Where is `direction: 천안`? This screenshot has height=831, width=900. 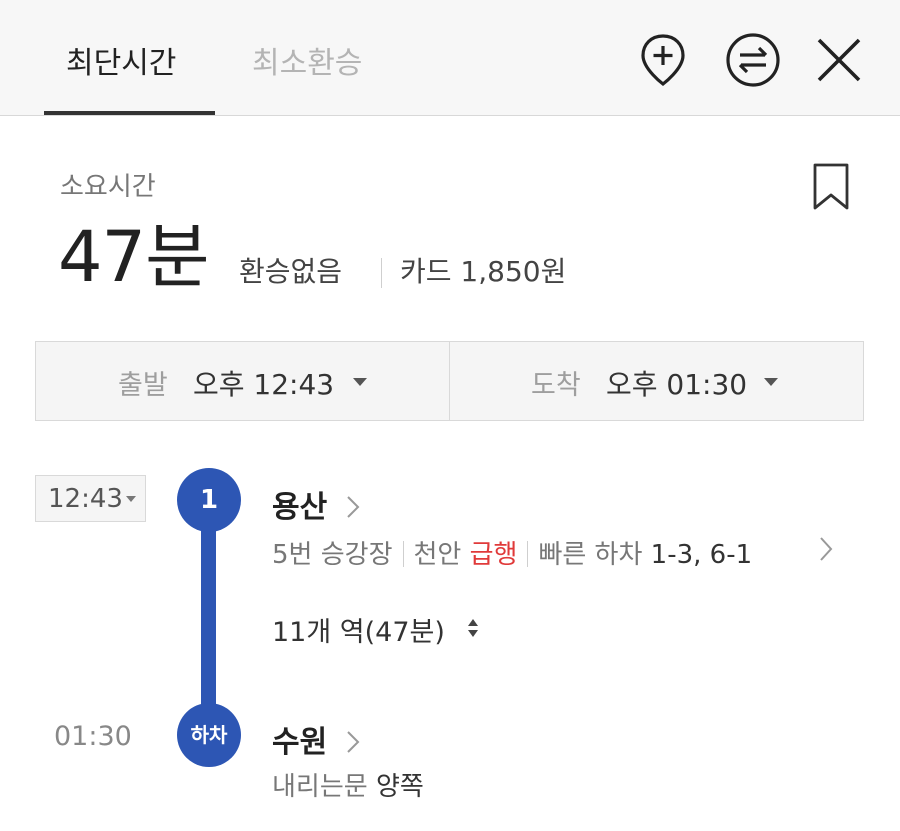
direction: 천안 is located at coordinates (437, 555).